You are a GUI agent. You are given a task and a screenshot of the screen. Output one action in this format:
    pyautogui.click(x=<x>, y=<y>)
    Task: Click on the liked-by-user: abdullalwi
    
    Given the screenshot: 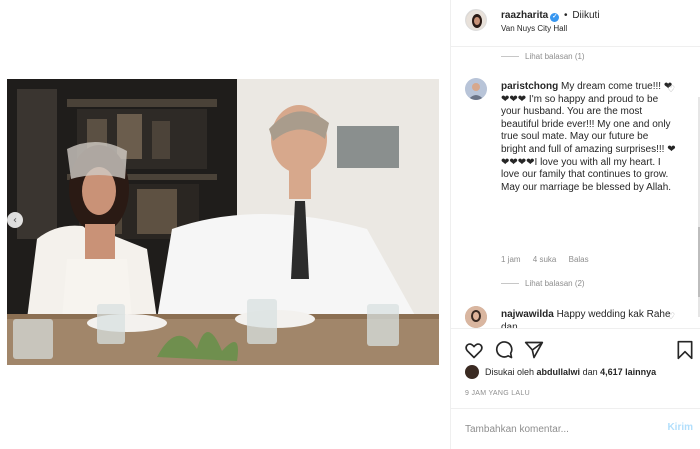 What is the action you would take?
    pyautogui.click(x=559, y=372)
    